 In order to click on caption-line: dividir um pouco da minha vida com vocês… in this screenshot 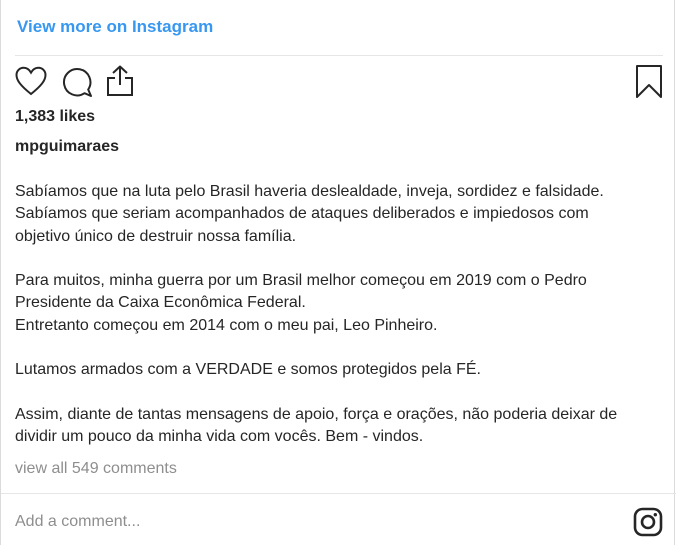, I will do `click(219, 437)`.